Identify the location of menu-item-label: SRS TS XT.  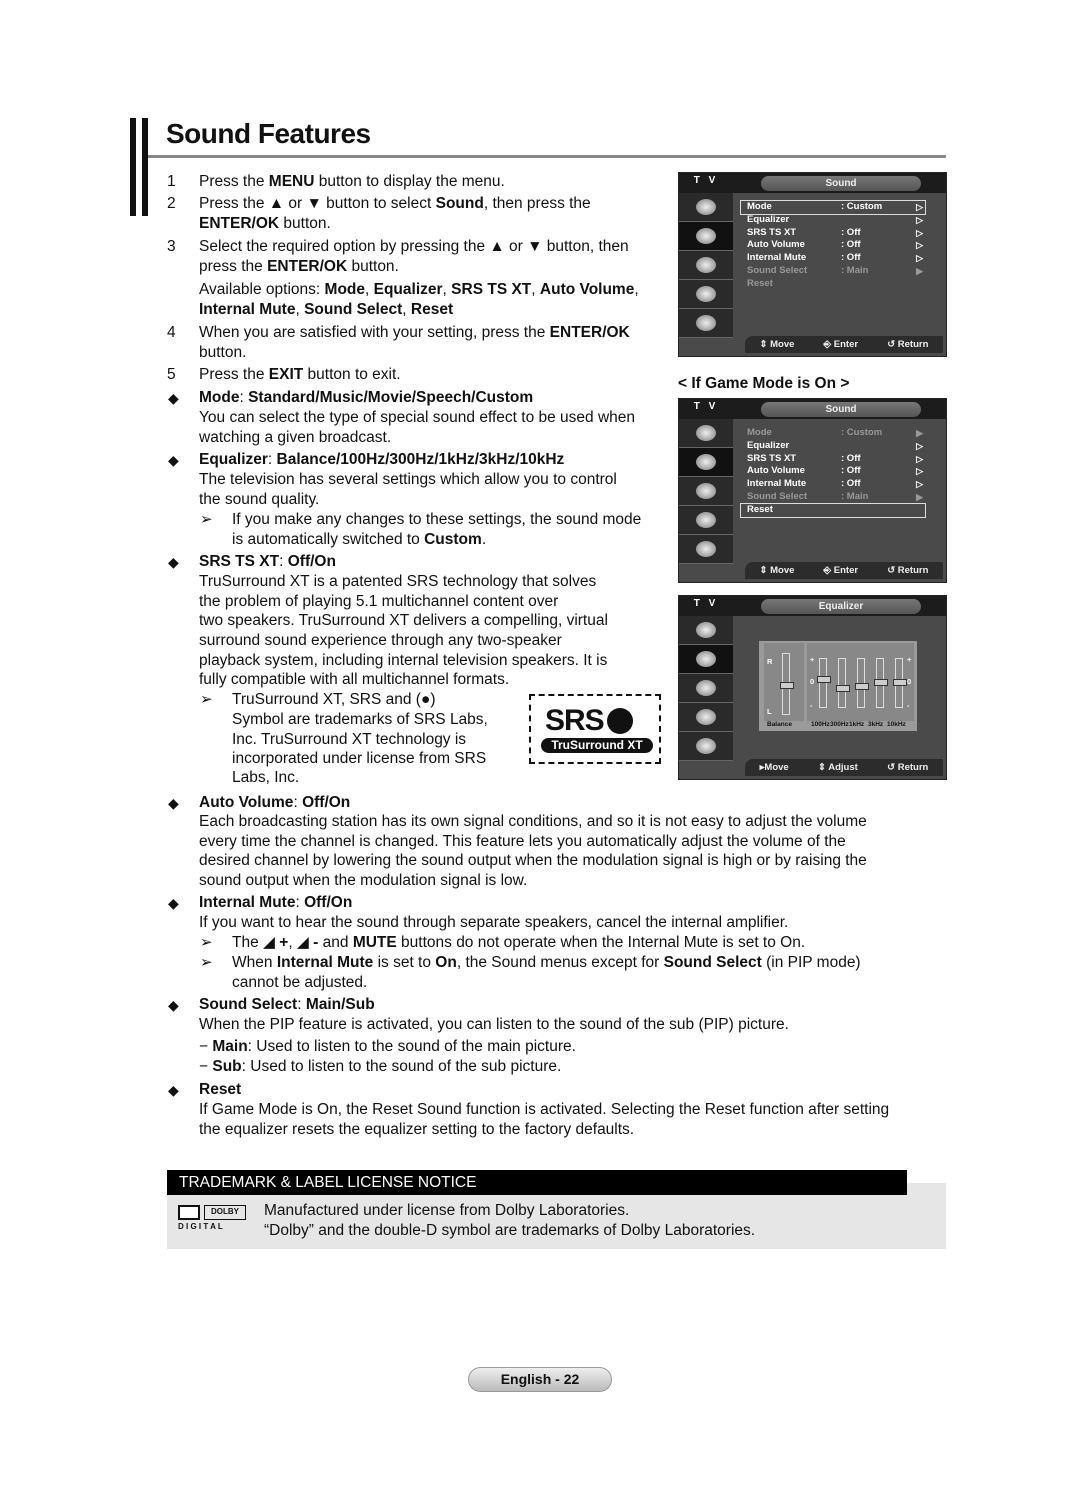
(772, 232).